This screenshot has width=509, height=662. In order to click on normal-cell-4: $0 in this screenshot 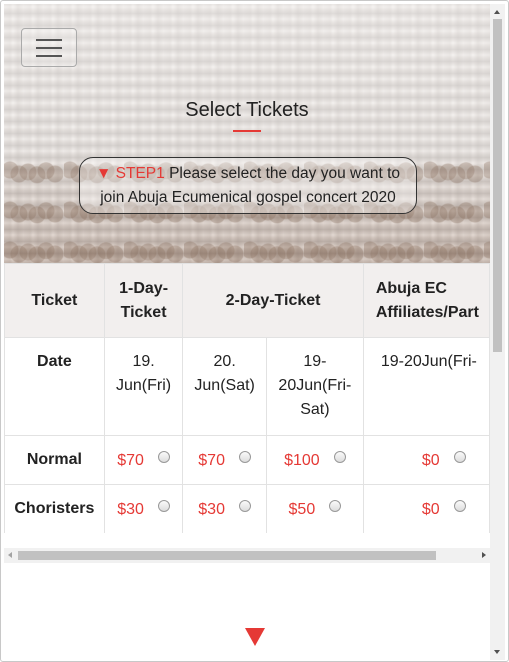, I will do `click(426, 460)`.